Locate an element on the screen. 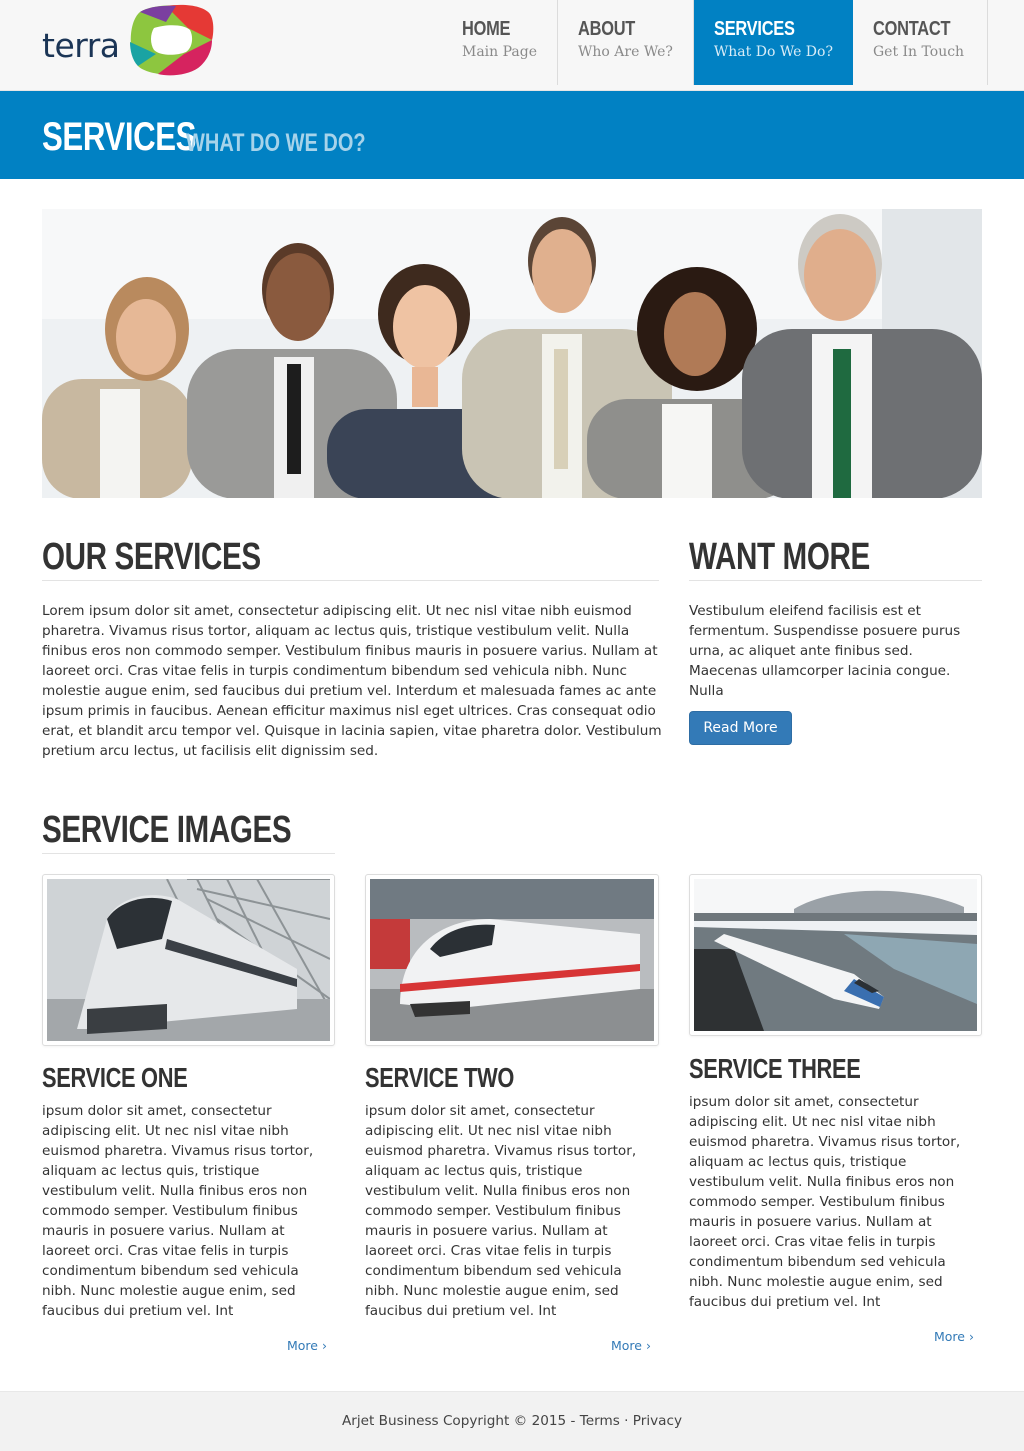  logo-mark-icon is located at coordinates (172, 40).